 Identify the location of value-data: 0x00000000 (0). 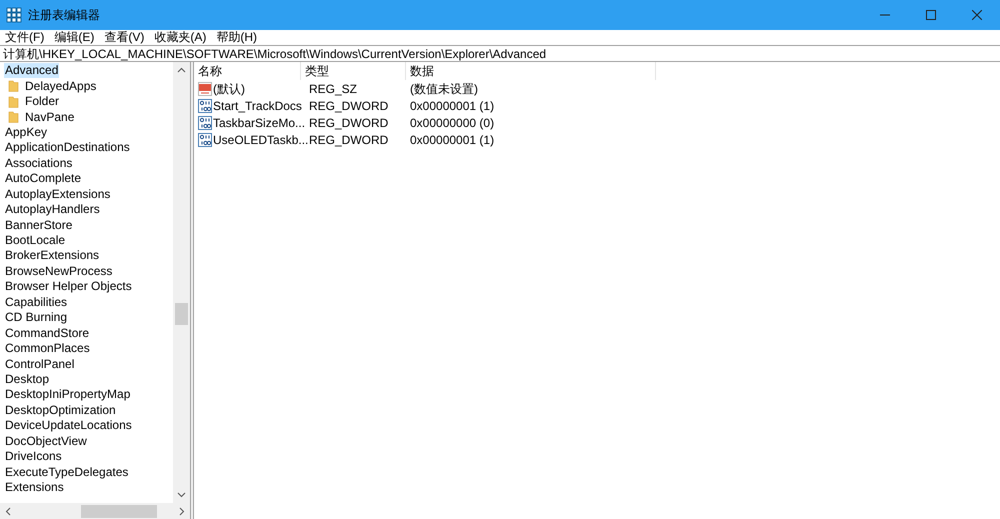
(452, 123).